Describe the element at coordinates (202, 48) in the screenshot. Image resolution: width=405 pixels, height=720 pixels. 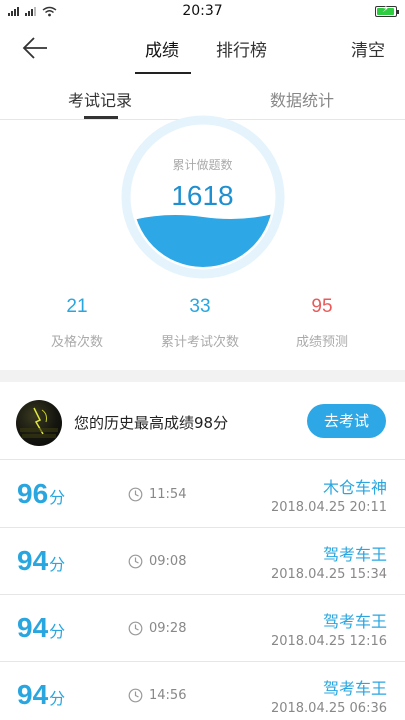
I see `top-nav: 成绩 排行榜 清空` at that location.